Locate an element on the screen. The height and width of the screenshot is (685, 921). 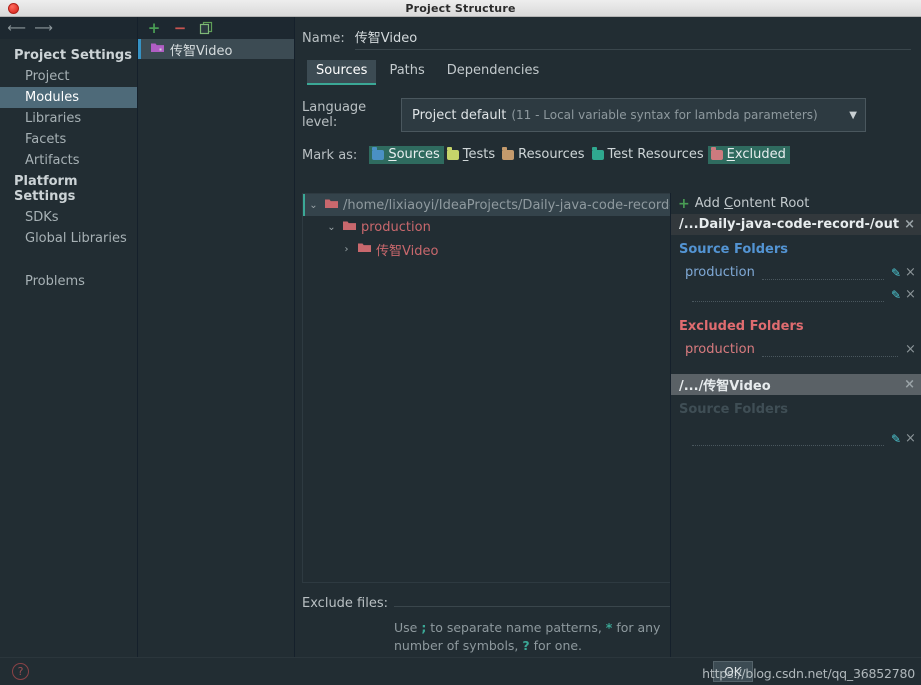
tab-sources: Sources is located at coordinates (342, 72).